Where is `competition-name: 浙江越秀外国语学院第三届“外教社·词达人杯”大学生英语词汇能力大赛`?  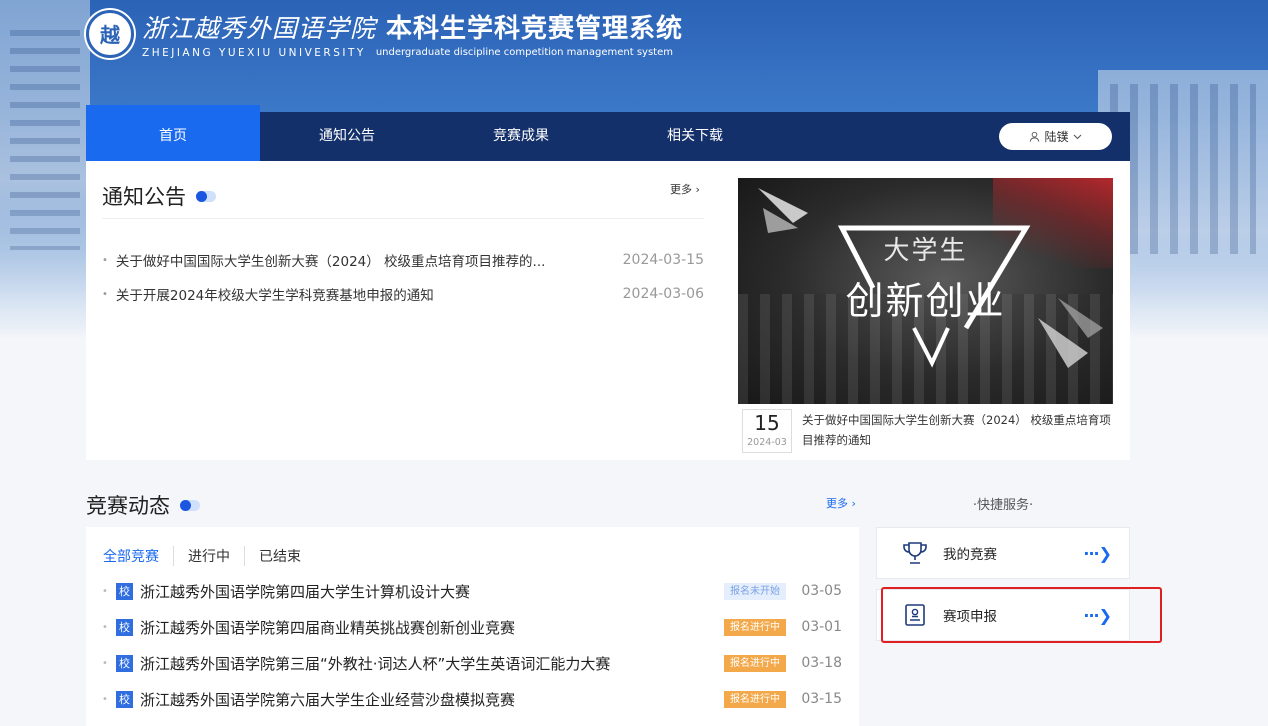
competition-name: 浙江越秀外国语学院第三届“外教社·词达人杯”大学生英语词汇能力大赛 is located at coordinates (375, 663).